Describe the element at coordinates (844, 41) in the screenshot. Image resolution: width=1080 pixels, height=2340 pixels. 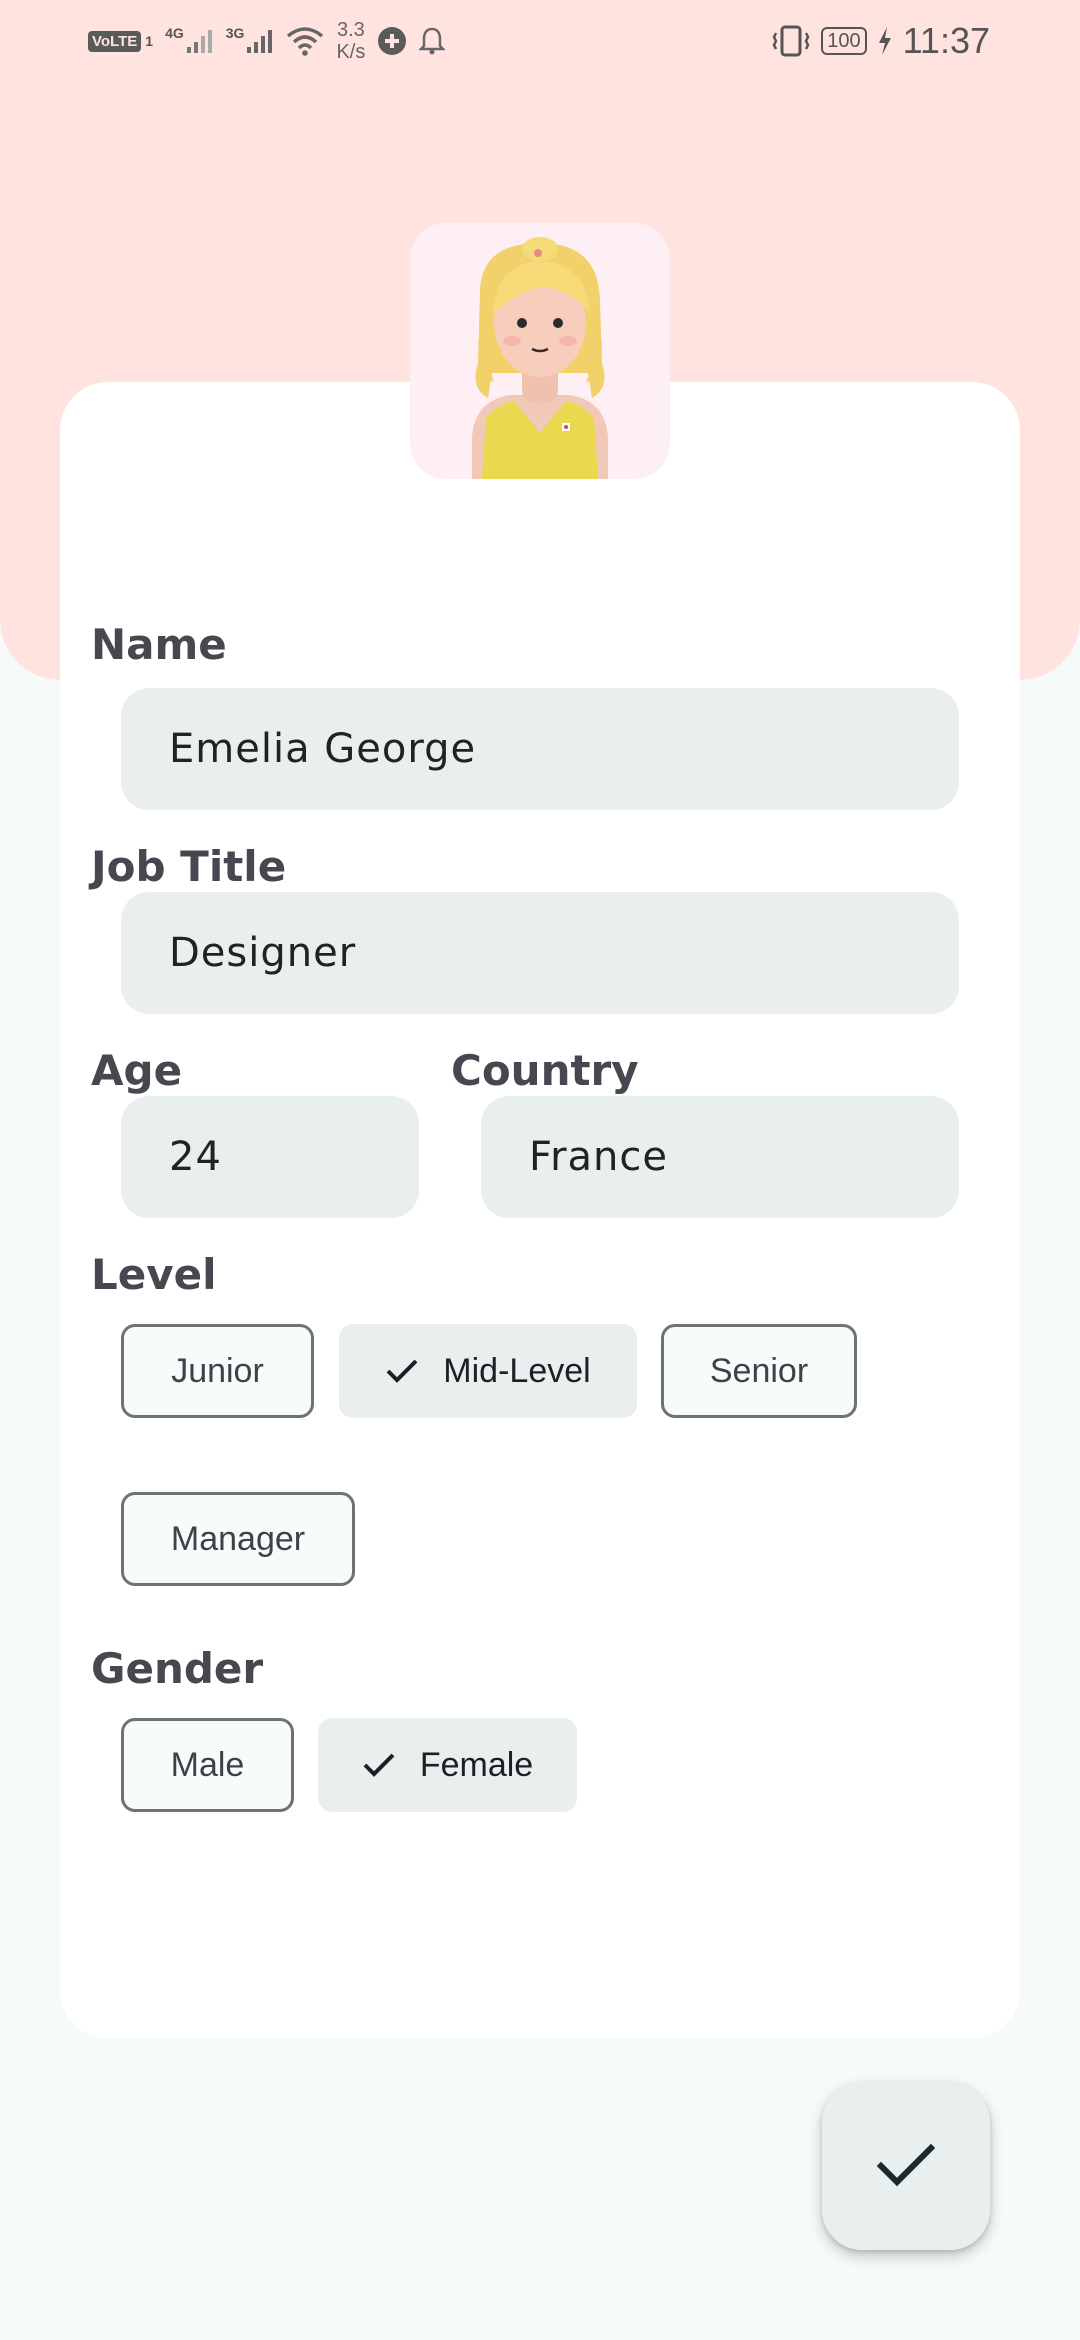
I see `battery-indicator: 100` at that location.